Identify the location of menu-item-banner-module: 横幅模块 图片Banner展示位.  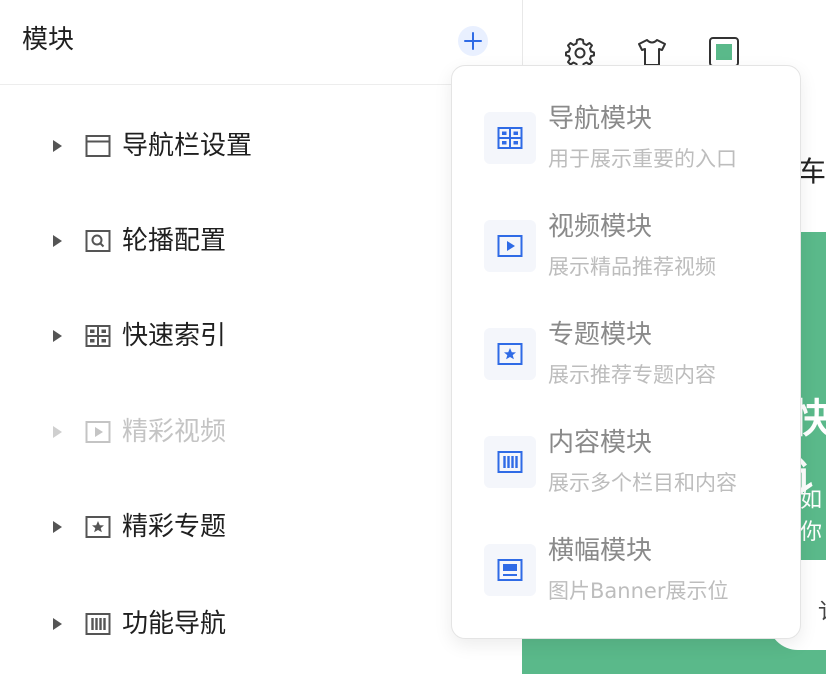
(626, 584).